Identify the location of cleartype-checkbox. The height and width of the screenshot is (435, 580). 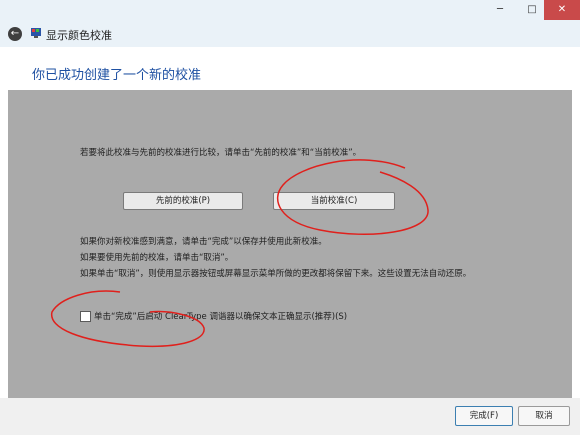
(85, 316).